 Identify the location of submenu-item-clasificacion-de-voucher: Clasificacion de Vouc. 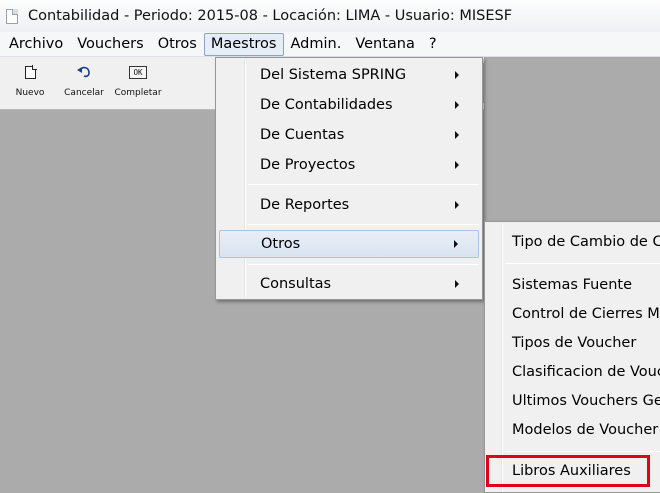
(574, 372).